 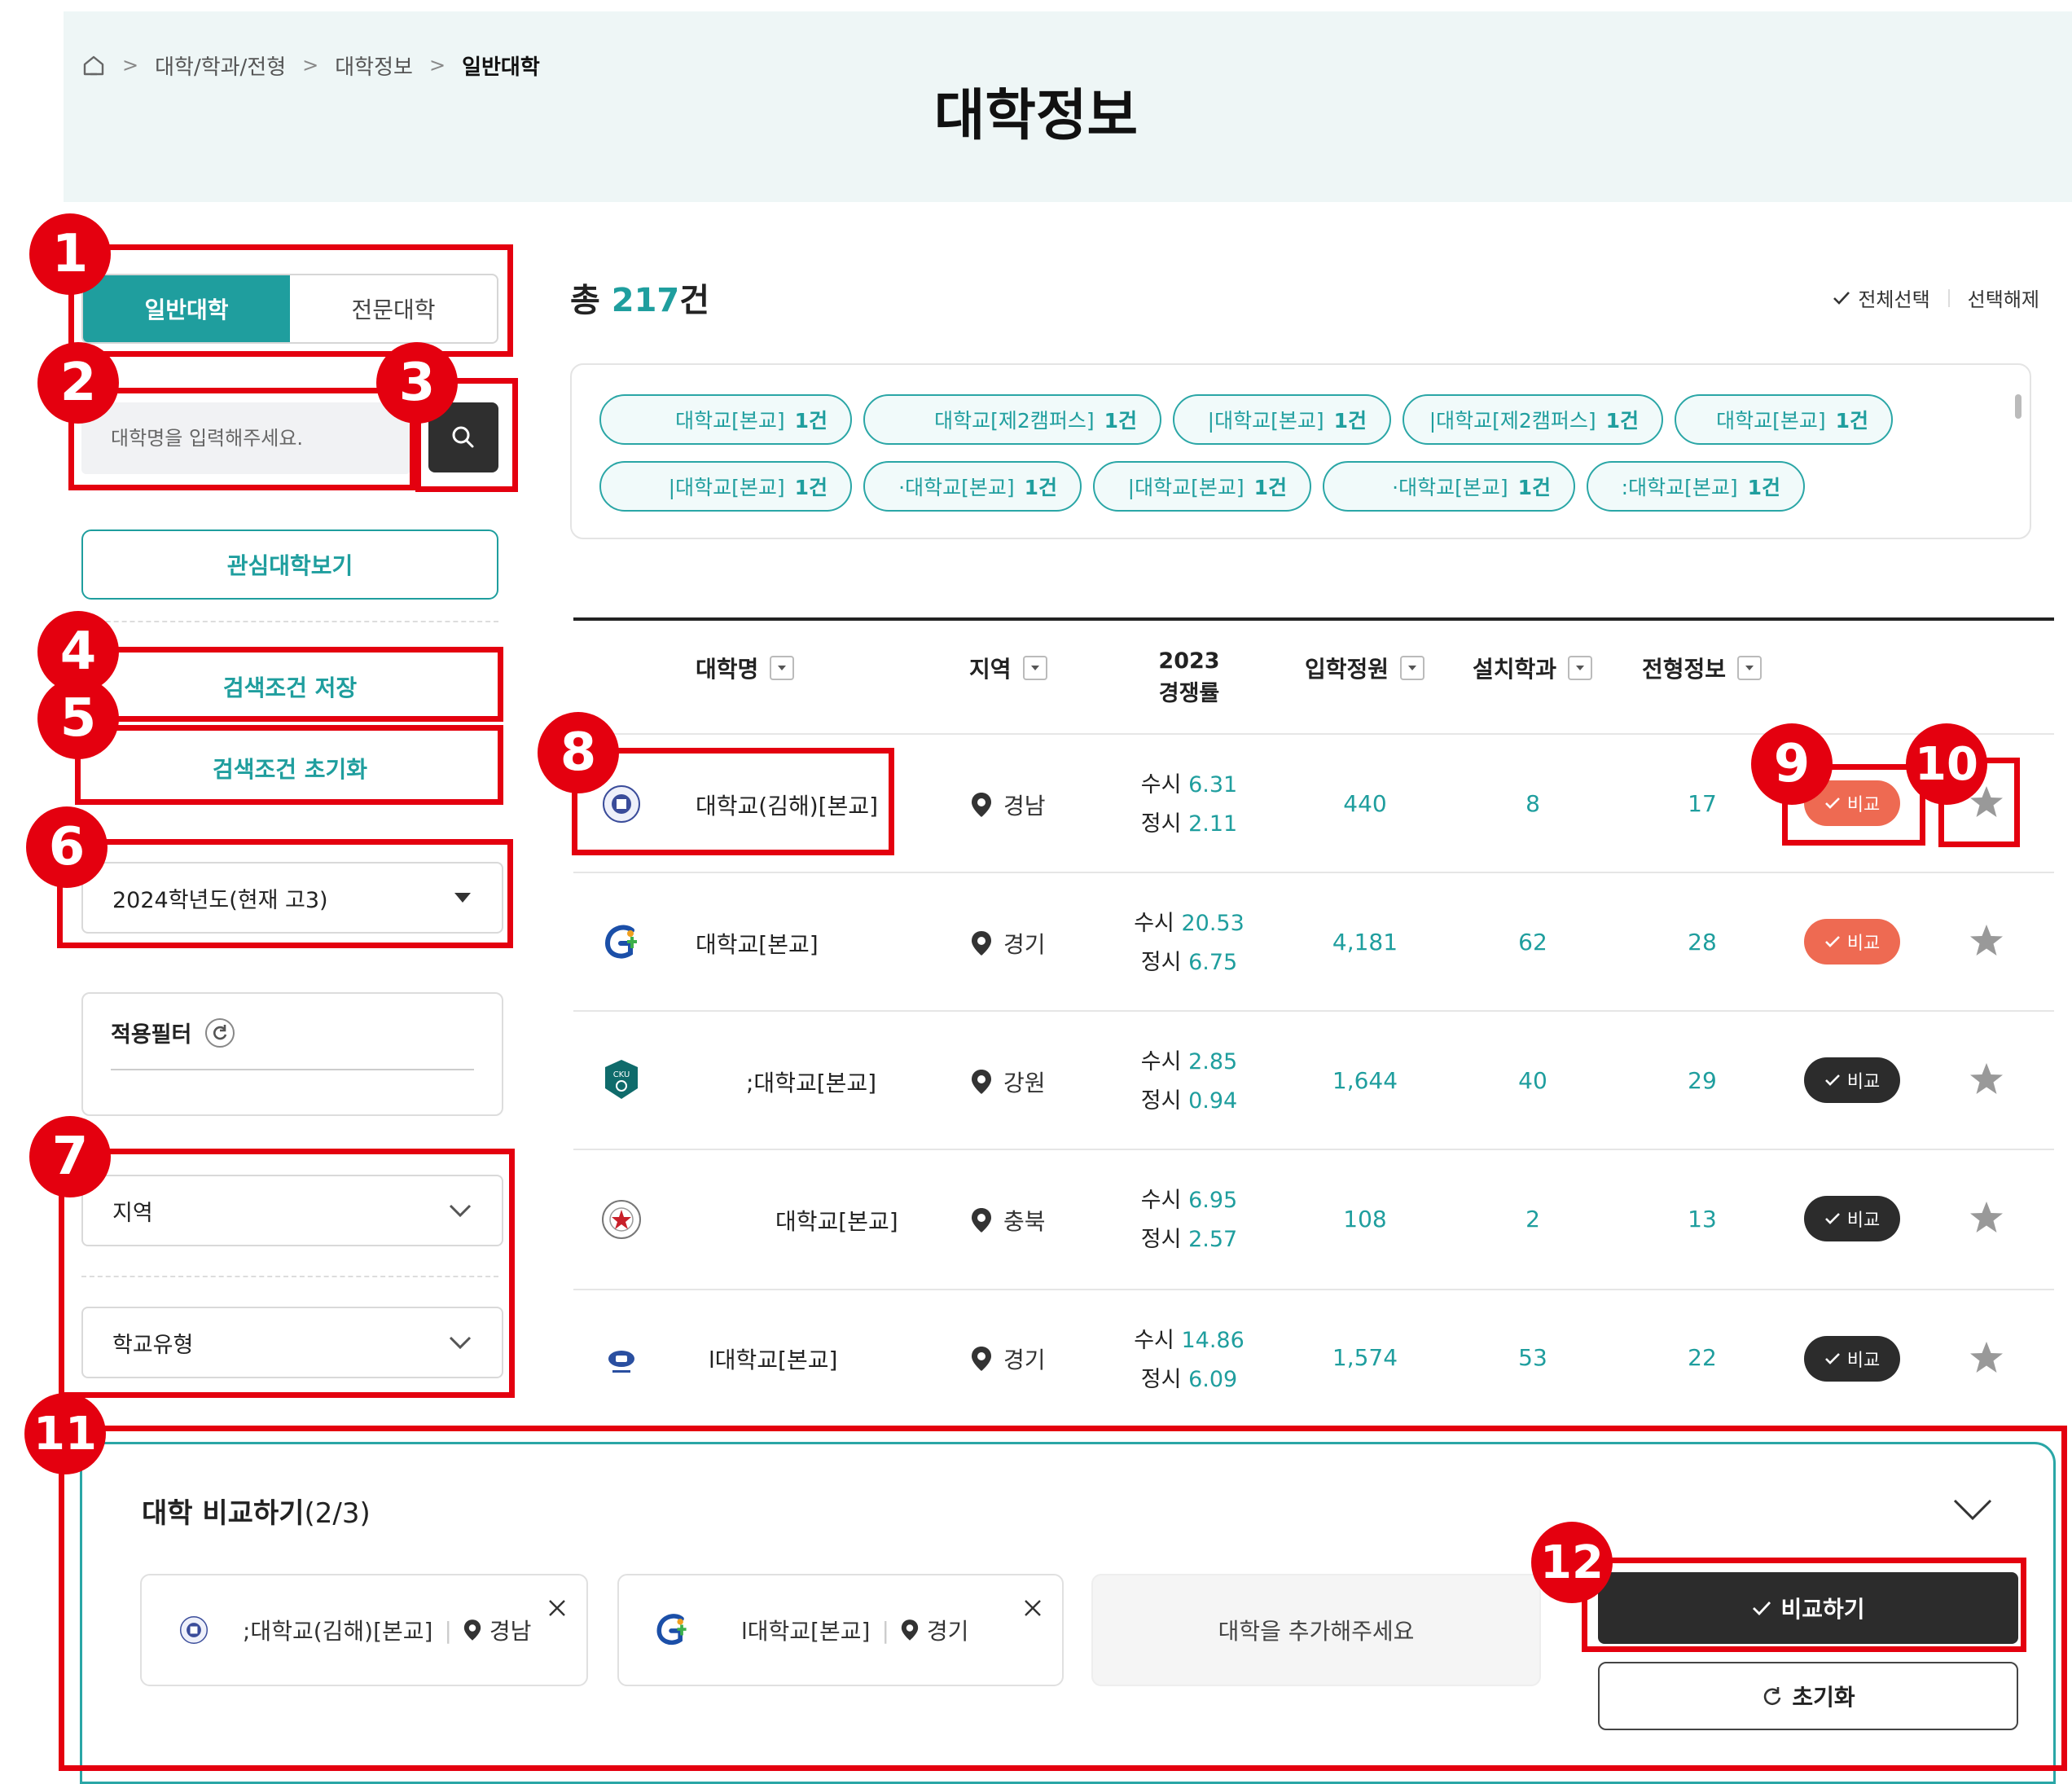 I want to click on column-header-name: 대학명, so click(x=745, y=668).